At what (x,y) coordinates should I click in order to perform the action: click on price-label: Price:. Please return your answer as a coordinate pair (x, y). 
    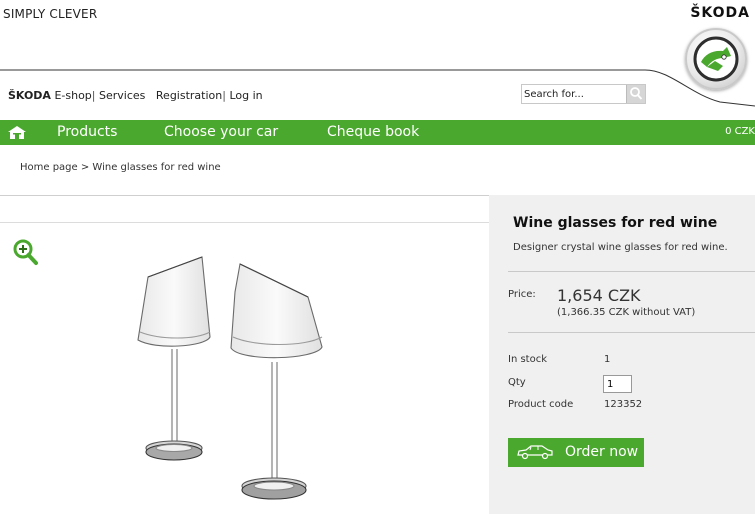
    Looking at the image, I should click on (522, 294).